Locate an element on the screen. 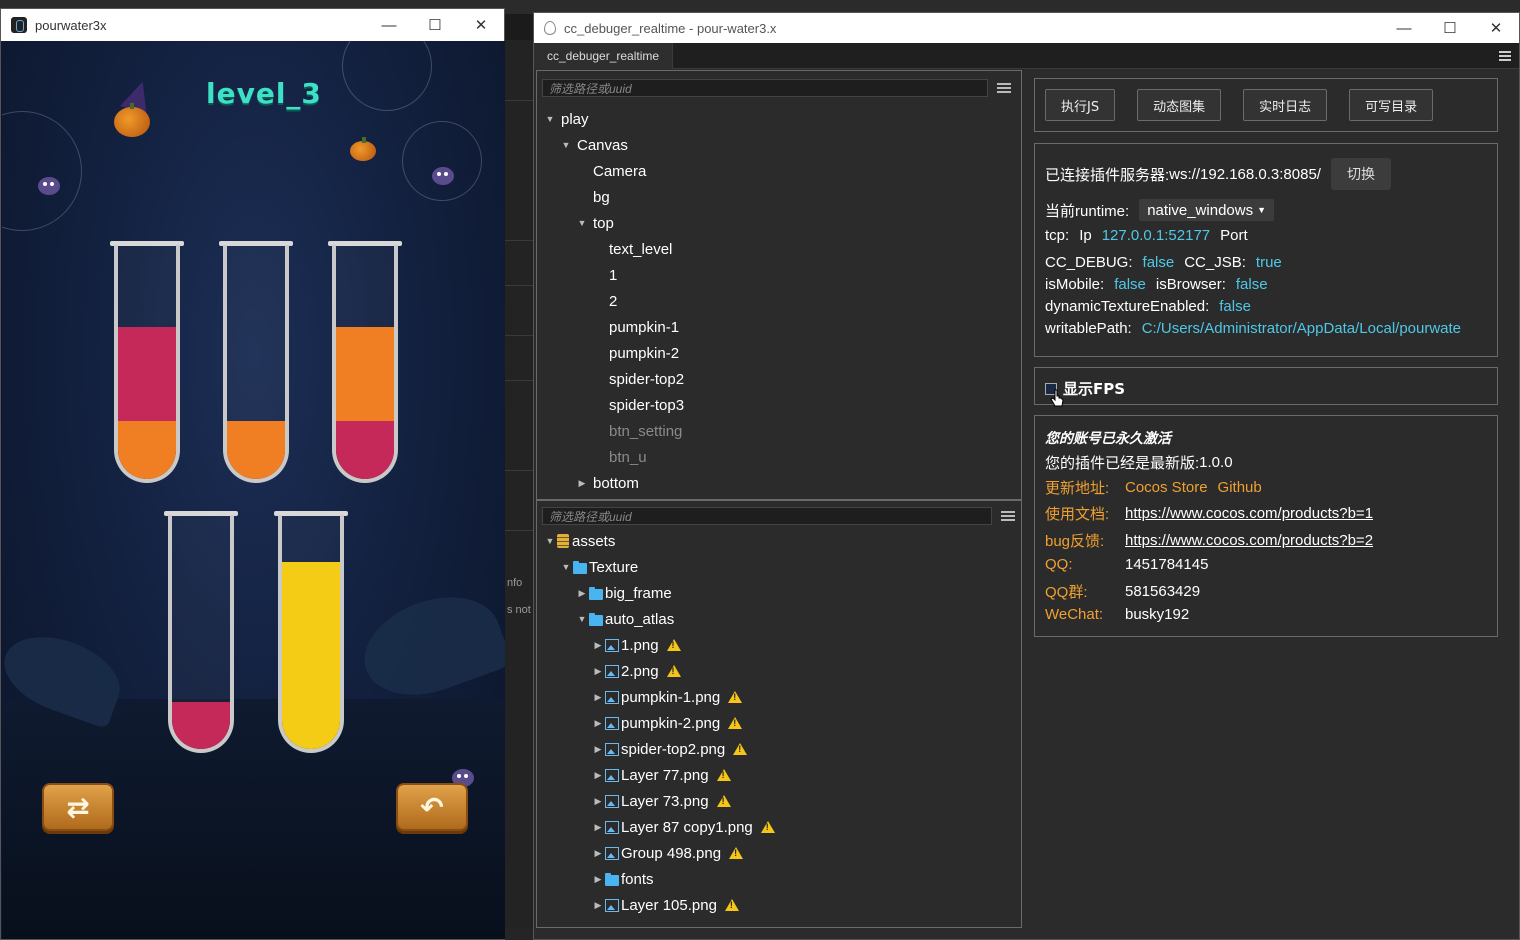  qq-value: 1451784145 is located at coordinates (1167, 564).